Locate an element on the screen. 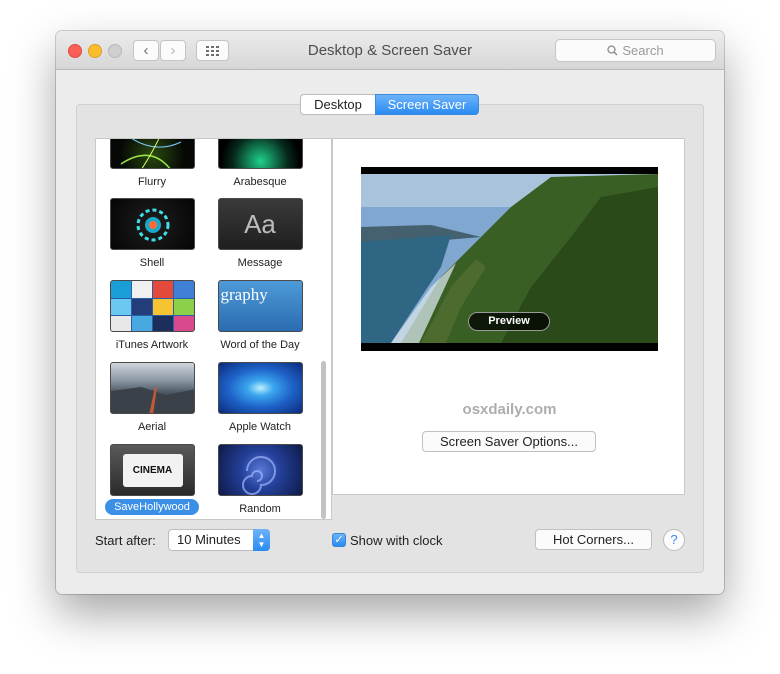  saver-shell: Shell is located at coordinates (152, 234).